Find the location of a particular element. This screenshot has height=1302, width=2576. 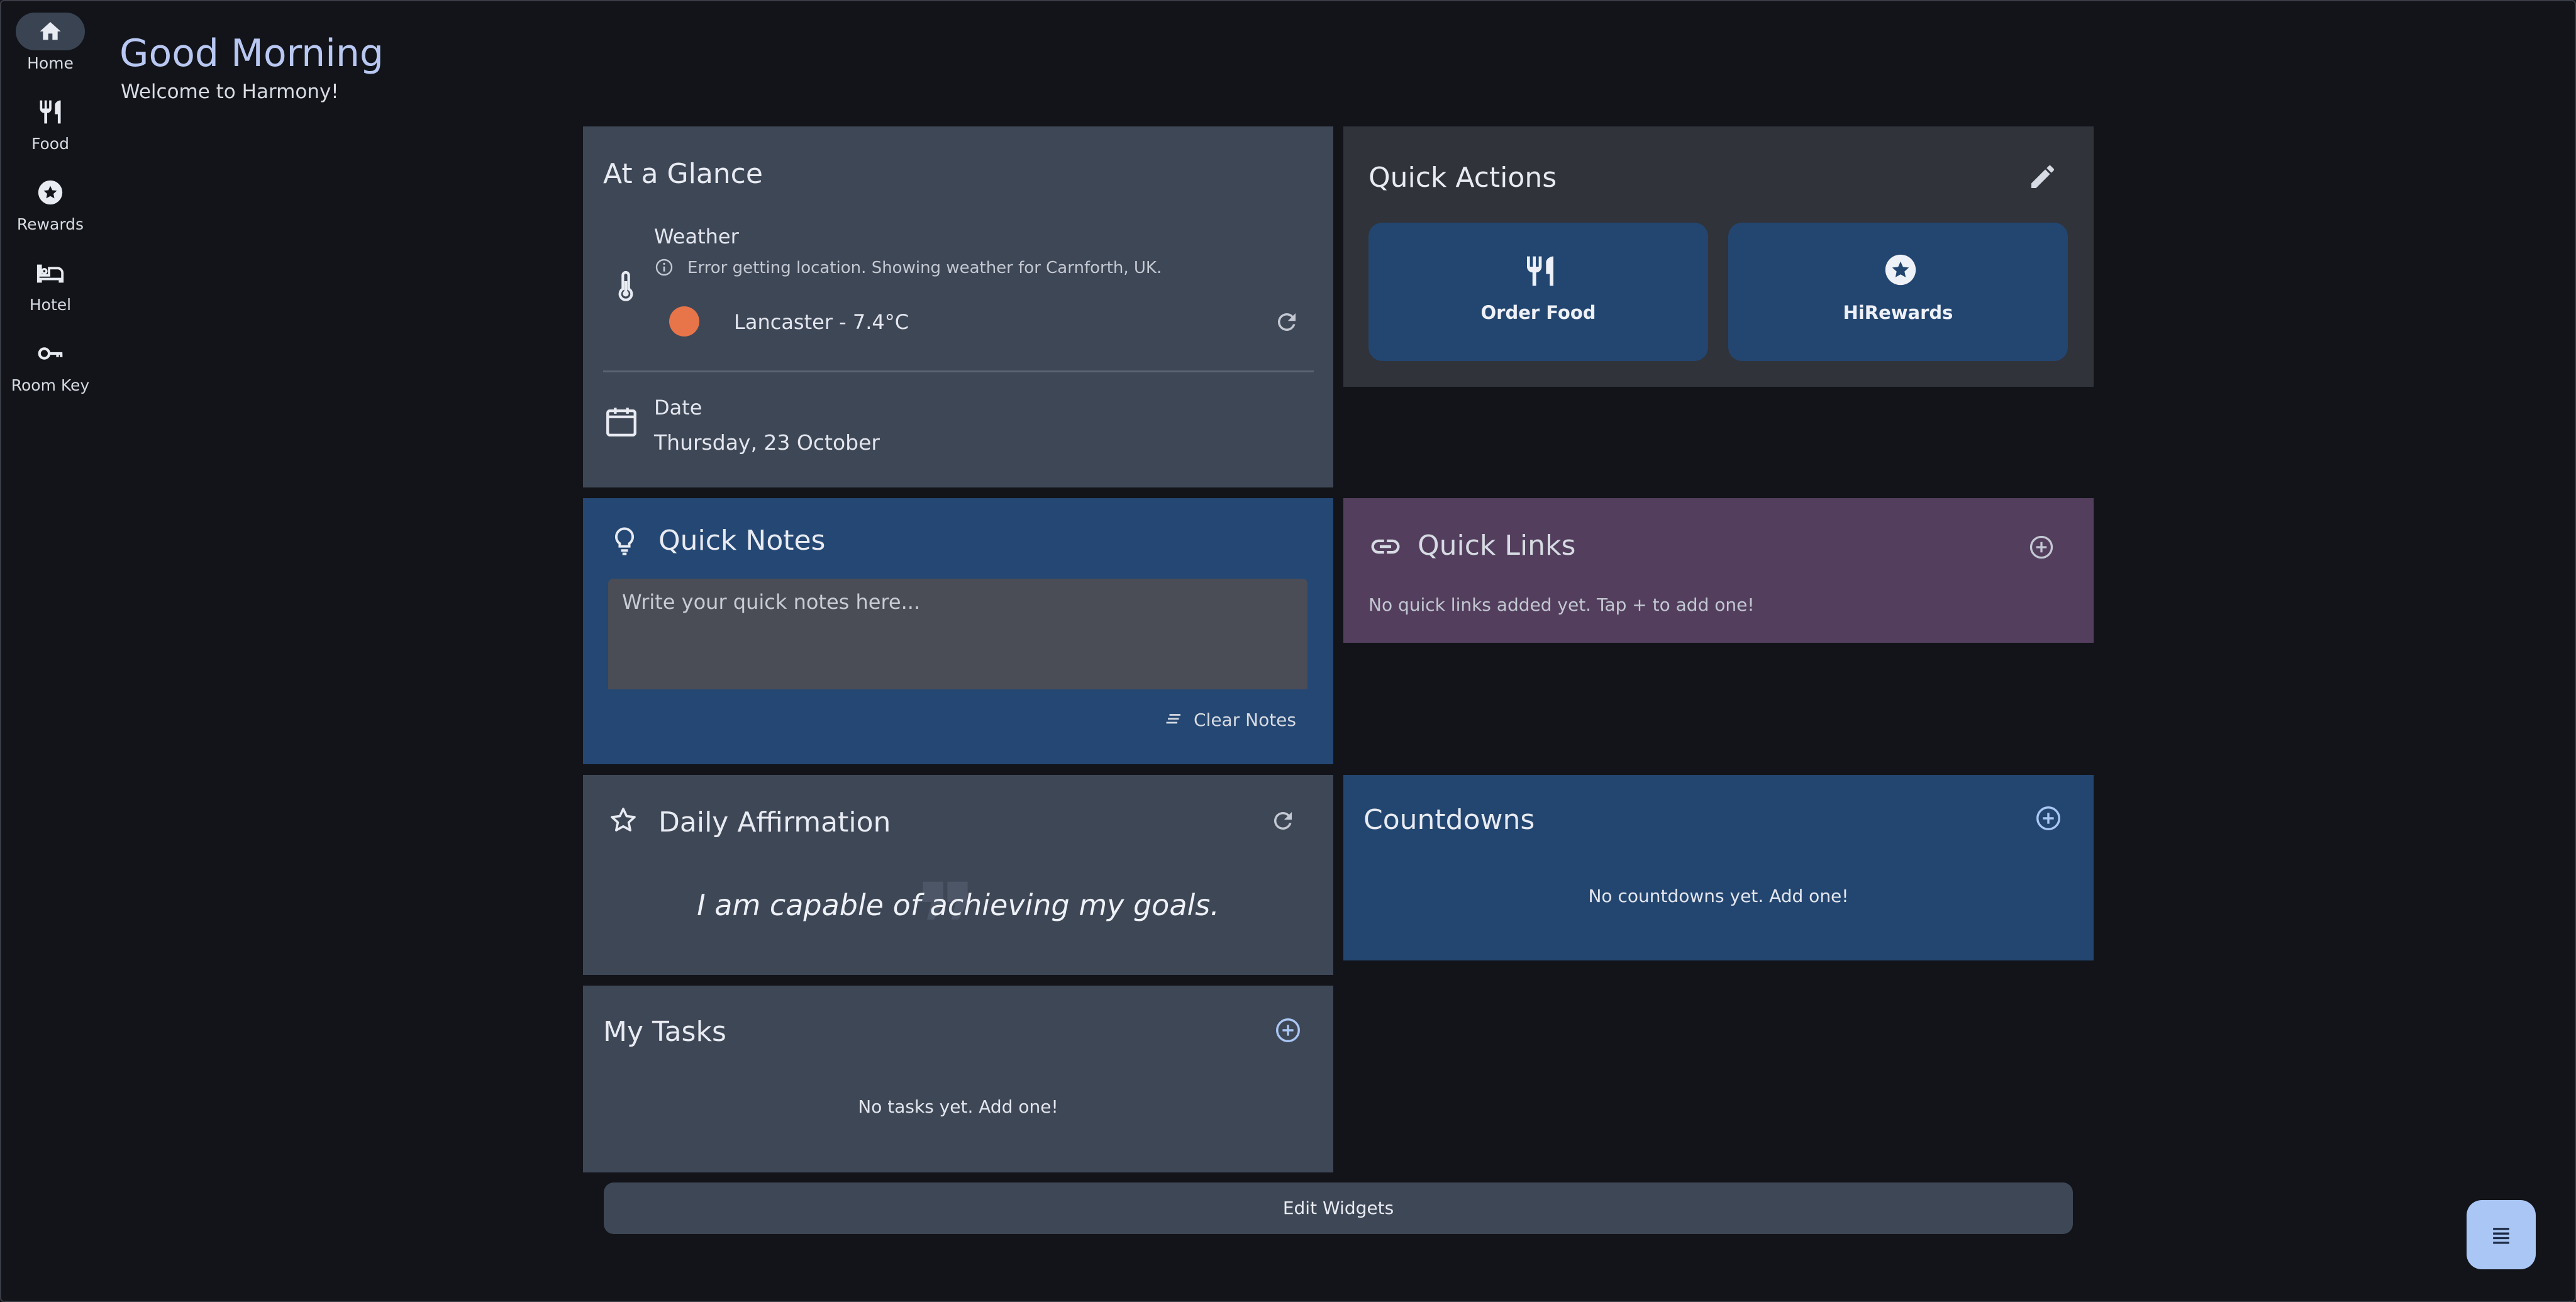

date-label: Date is located at coordinates (678, 408).